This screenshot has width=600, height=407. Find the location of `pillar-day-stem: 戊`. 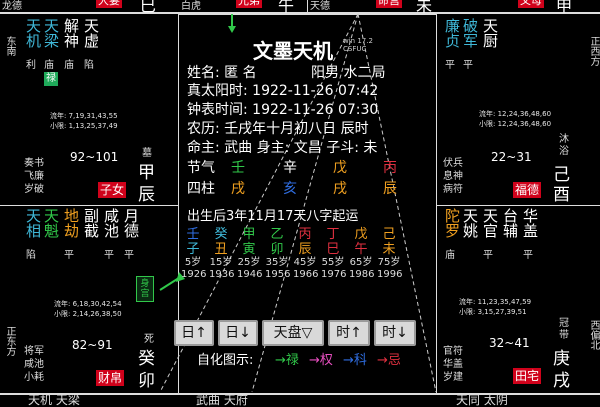

pillar-day-stem: 戊 is located at coordinates (340, 168).